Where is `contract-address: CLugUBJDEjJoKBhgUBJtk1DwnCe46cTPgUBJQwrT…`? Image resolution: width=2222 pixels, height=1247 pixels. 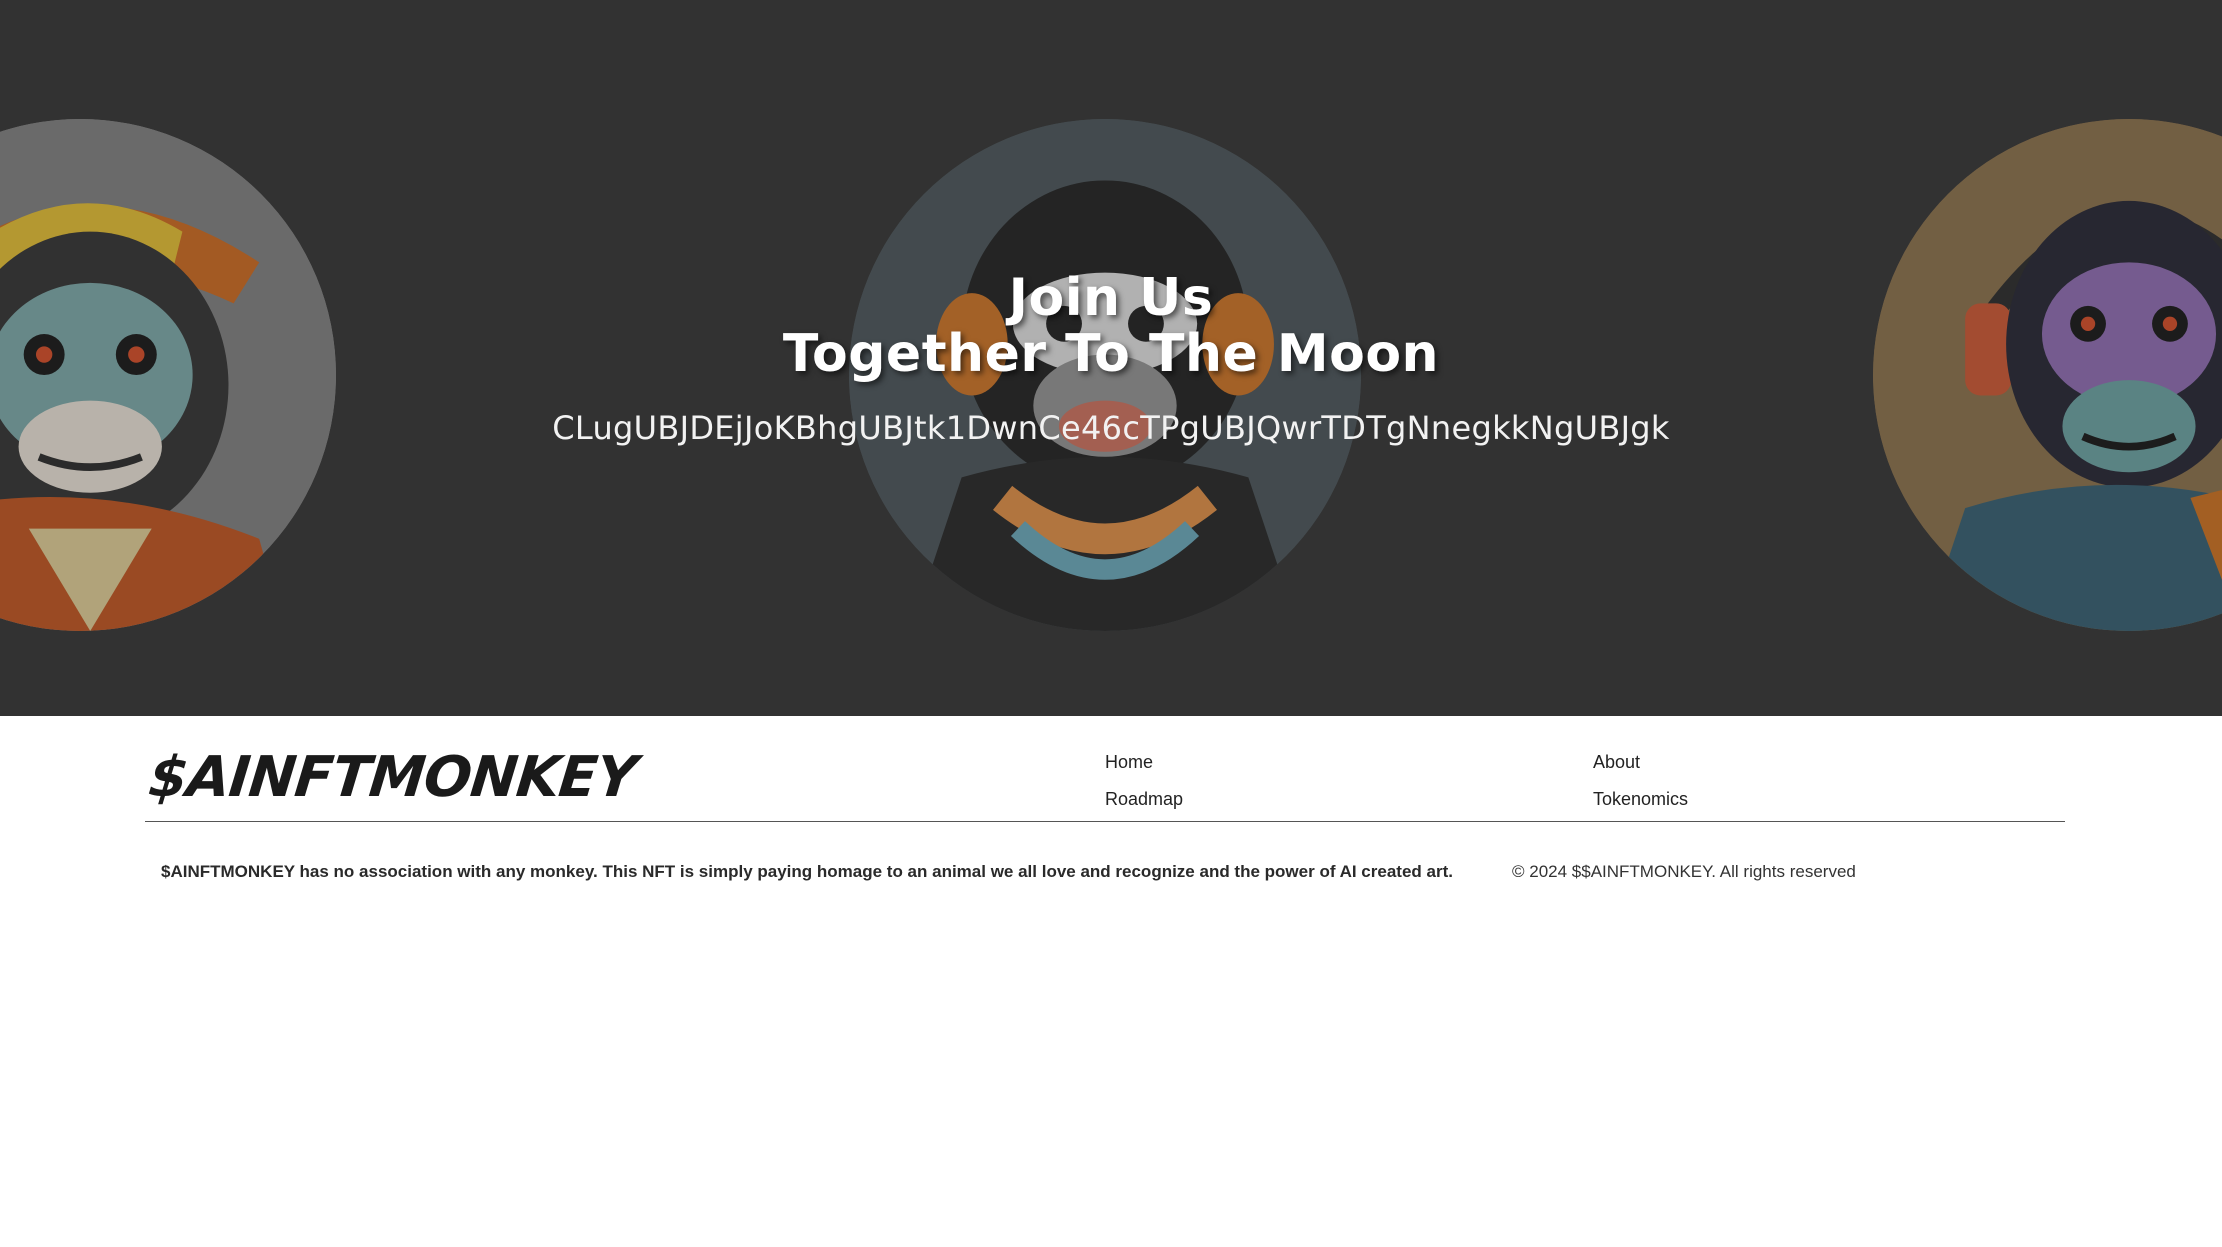 contract-address: CLugUBJDEjJoKBhgUBJtk1DwnCe46cTPgUBJQwrT… is located at coordinates (1111, 428).